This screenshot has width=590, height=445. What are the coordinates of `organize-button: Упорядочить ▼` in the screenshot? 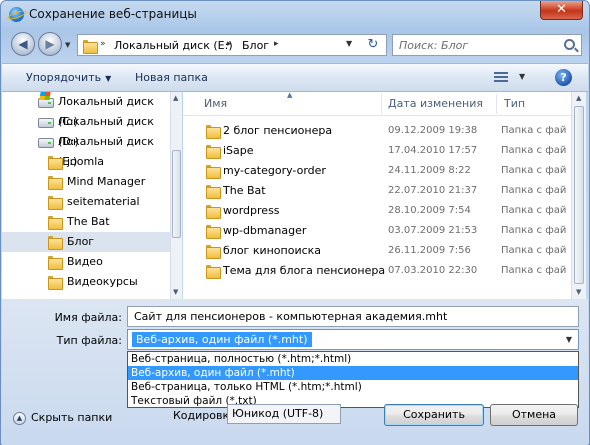 It's located at (68, 77).